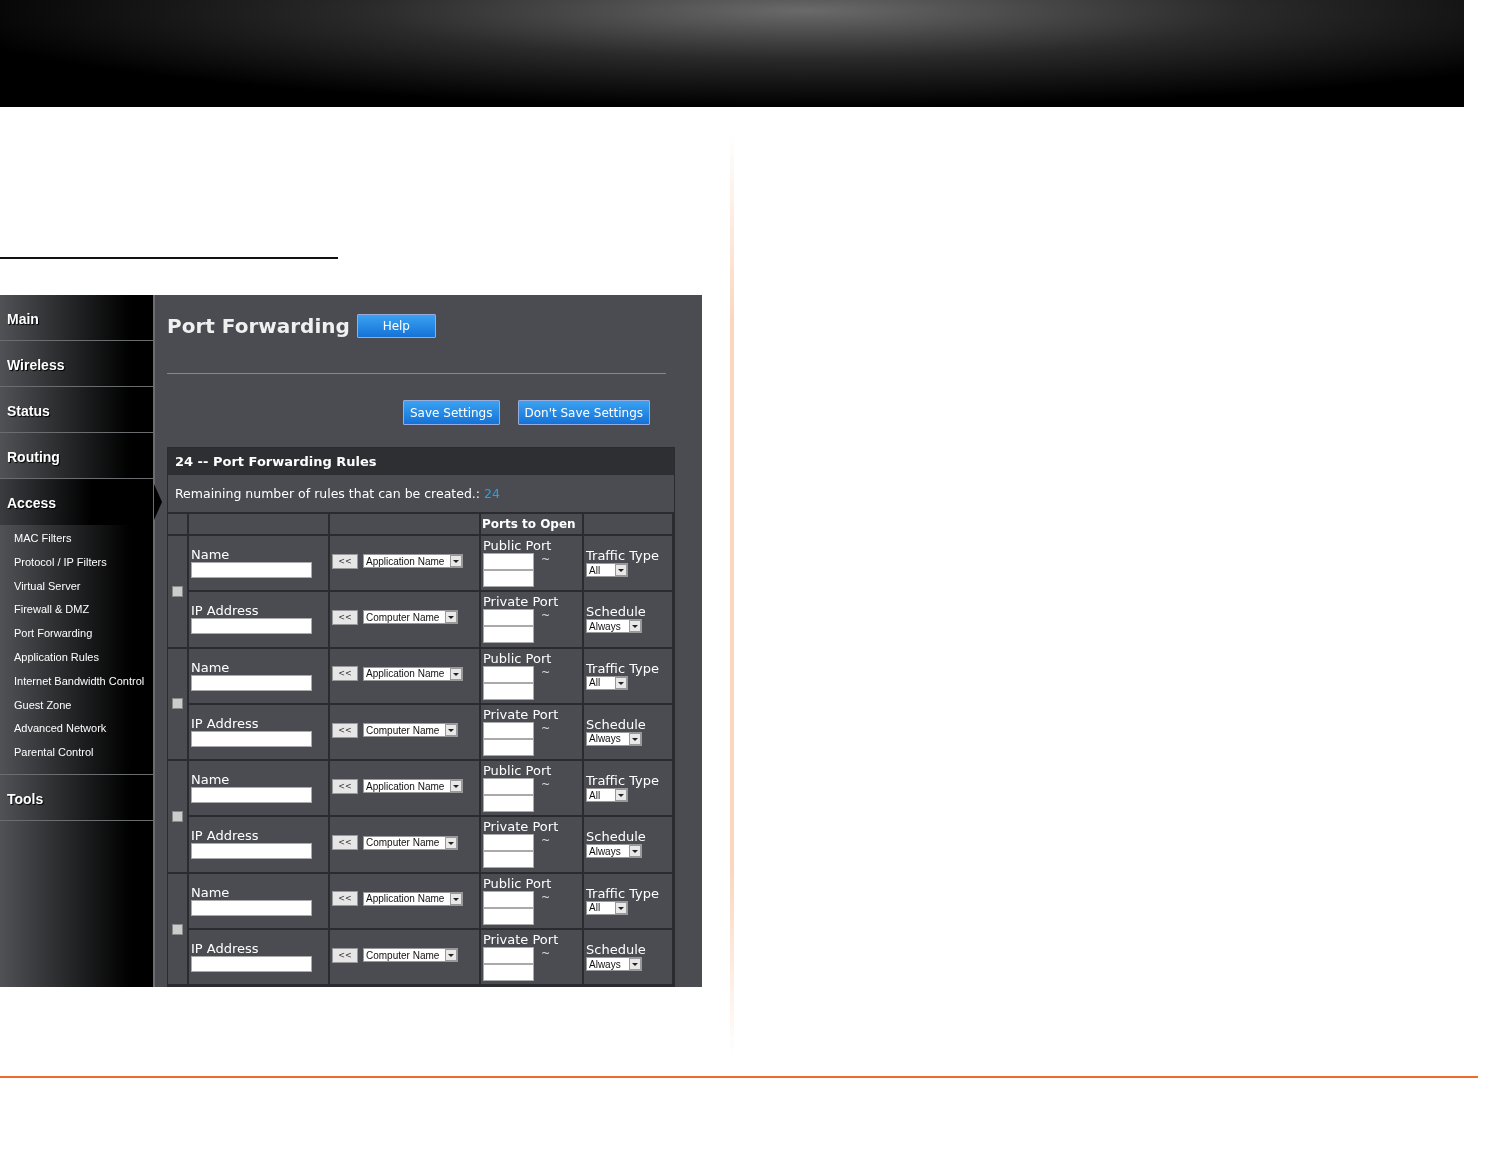 The image size is (1509, 1167). What do you see at coordinates (76, 797) in the screenshot?
I see `nav-item: Tools` at bounding box center [76, 797].